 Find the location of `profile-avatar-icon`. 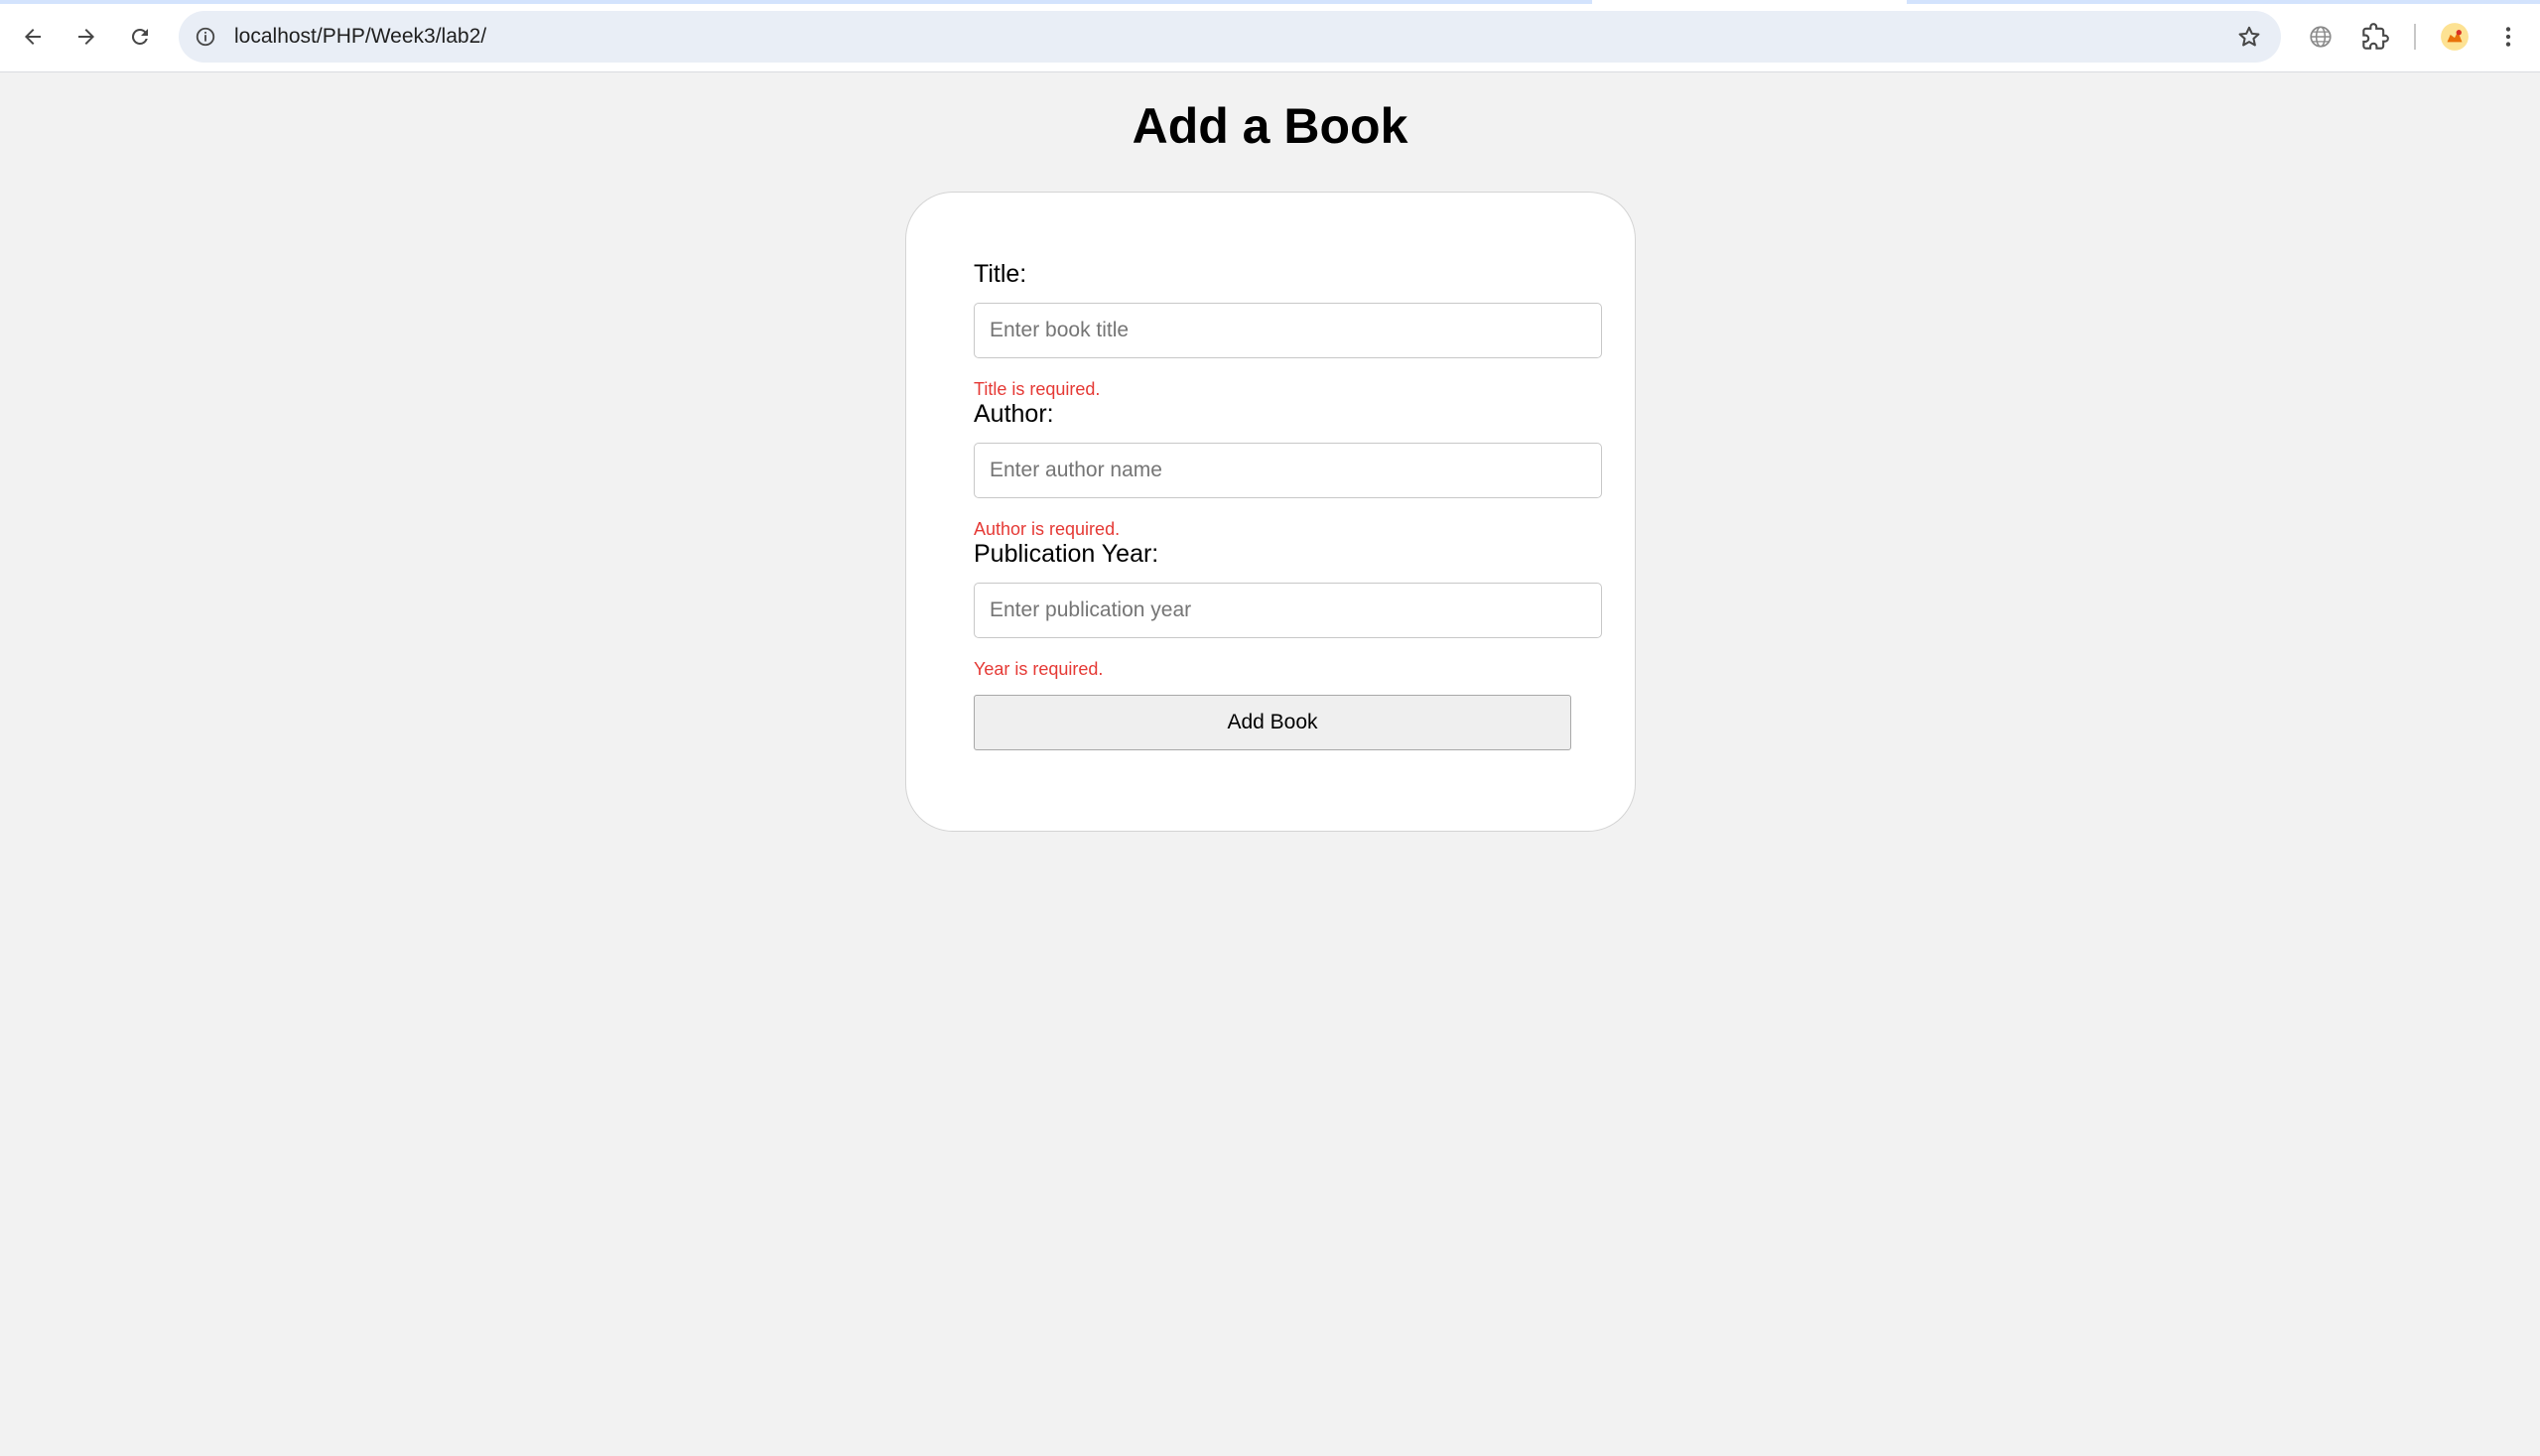

profile-avatar-icon is located at coordinates (2454, 37).